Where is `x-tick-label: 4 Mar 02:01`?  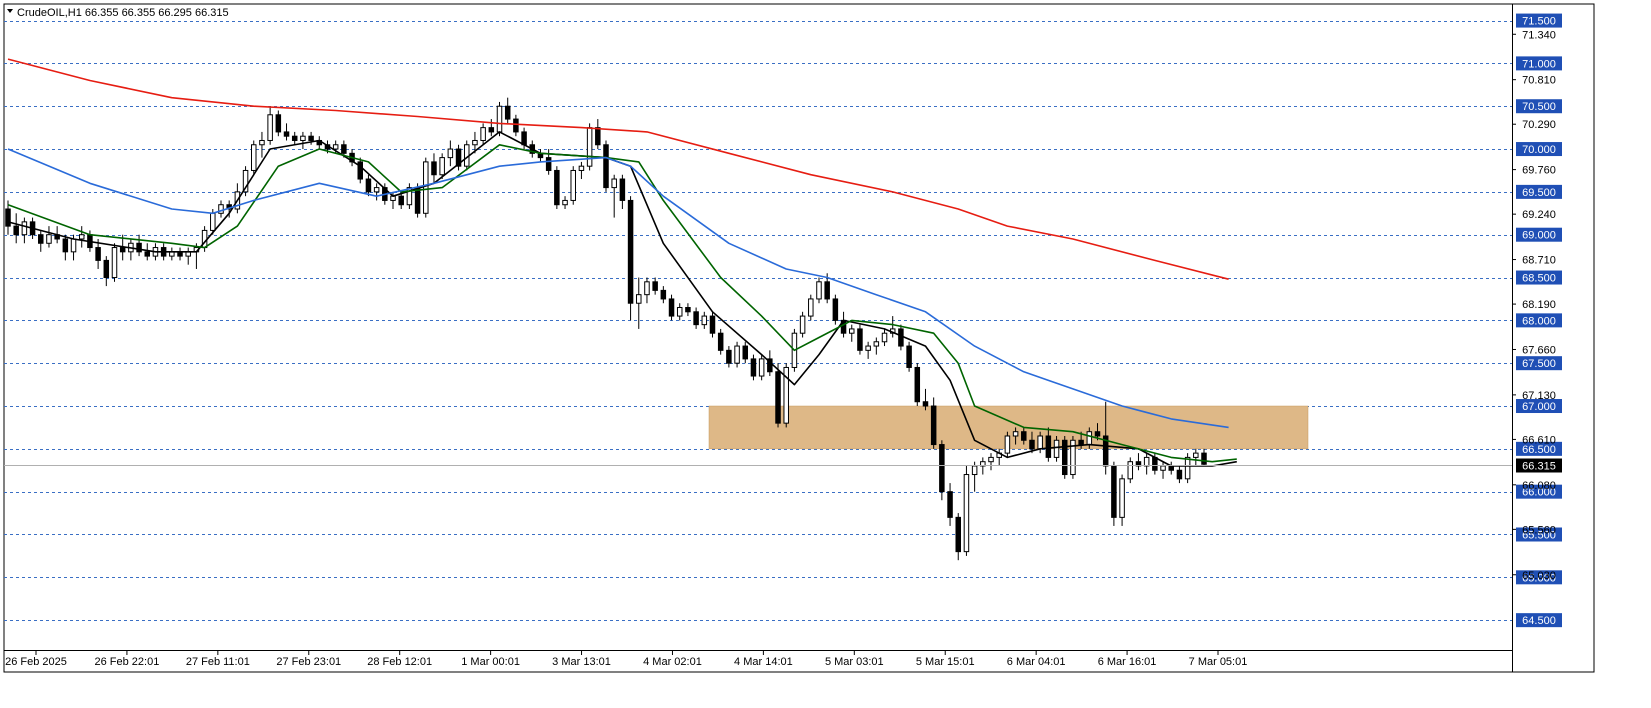
x-tick-label: 4 Mar 02:01 is located at coordinates (672, 662).